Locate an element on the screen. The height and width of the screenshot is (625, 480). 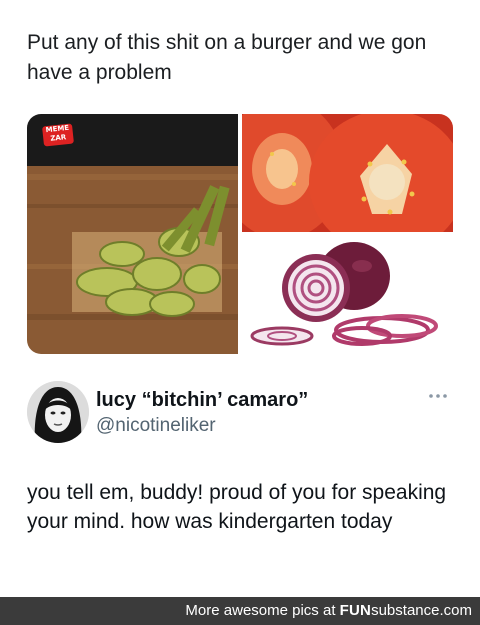
user-handle: @nicotineliker is located at coordinates (156, 426).